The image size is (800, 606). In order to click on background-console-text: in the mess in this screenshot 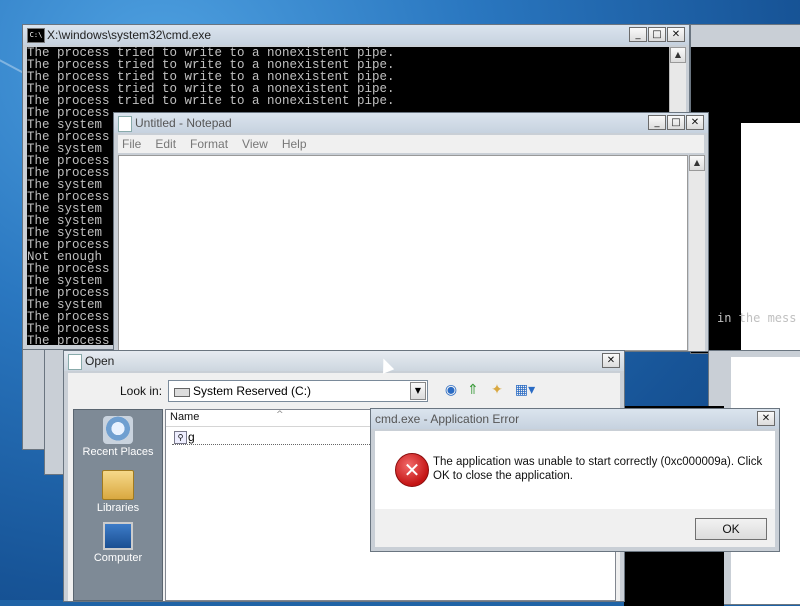, I will do `click(757, 318)`.